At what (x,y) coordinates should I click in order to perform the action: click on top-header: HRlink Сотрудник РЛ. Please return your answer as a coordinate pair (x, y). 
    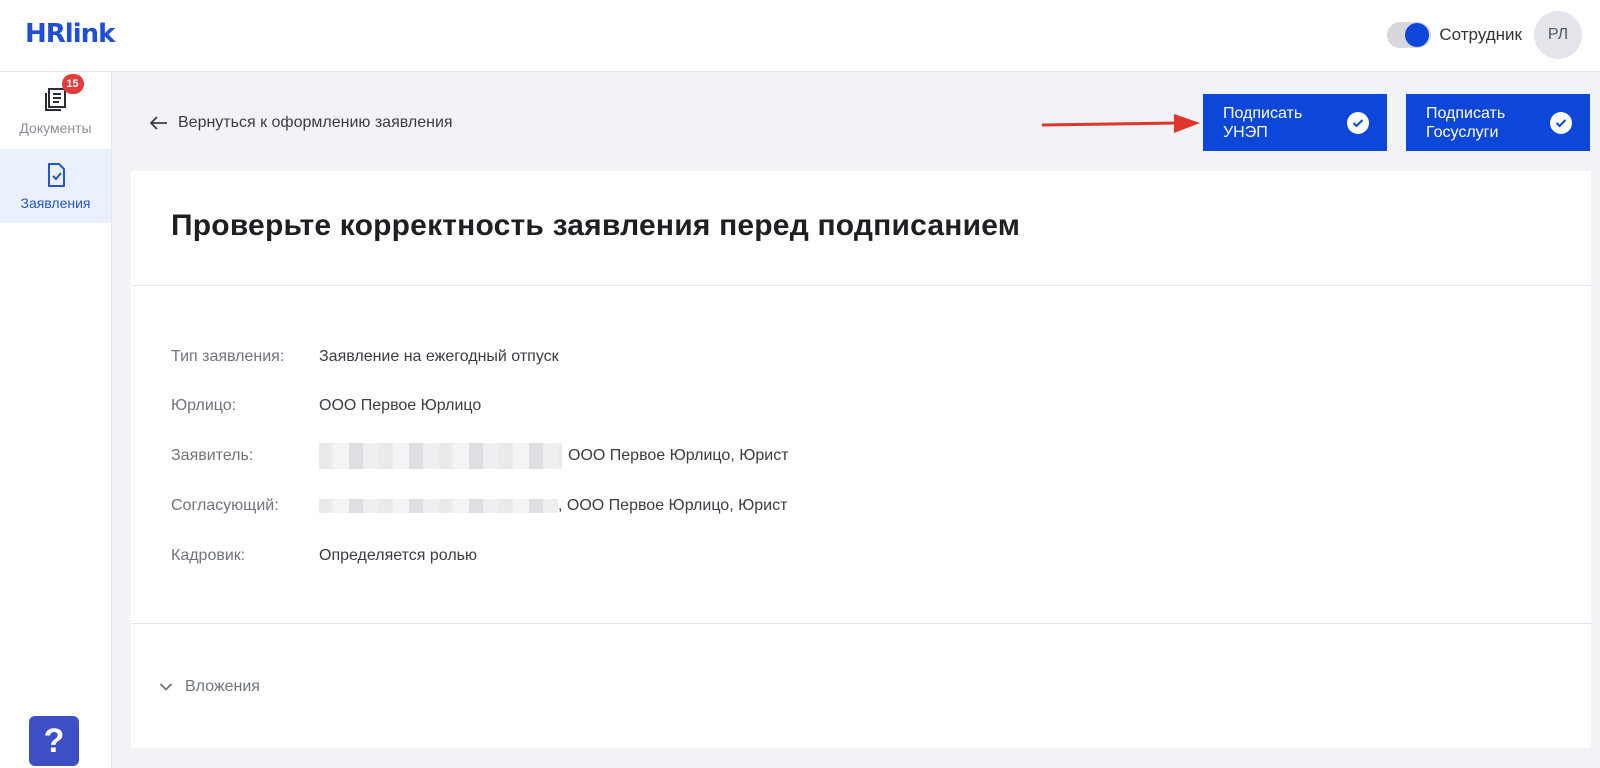
    Looking at the image, I should click on (800, 36).